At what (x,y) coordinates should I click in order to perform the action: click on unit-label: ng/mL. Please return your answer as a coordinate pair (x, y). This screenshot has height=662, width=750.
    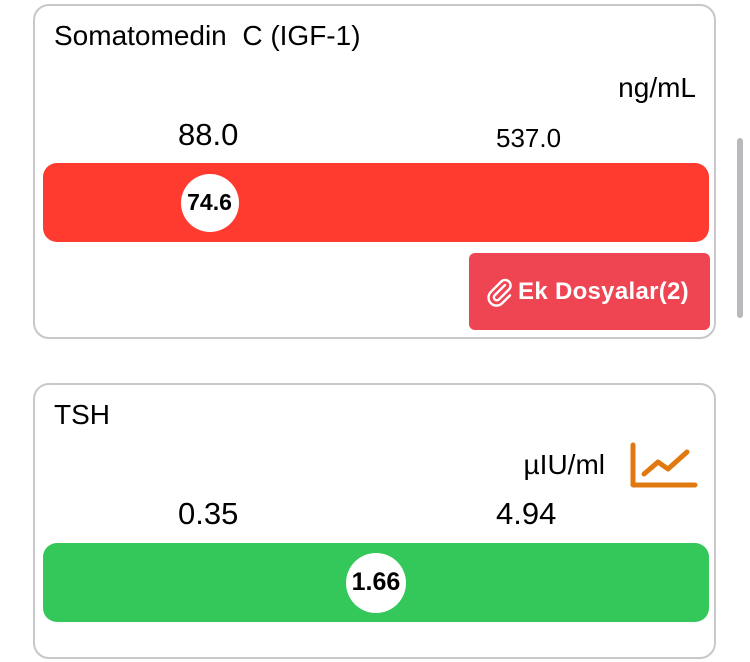
    Looking at the image, I should click on (657, 87).